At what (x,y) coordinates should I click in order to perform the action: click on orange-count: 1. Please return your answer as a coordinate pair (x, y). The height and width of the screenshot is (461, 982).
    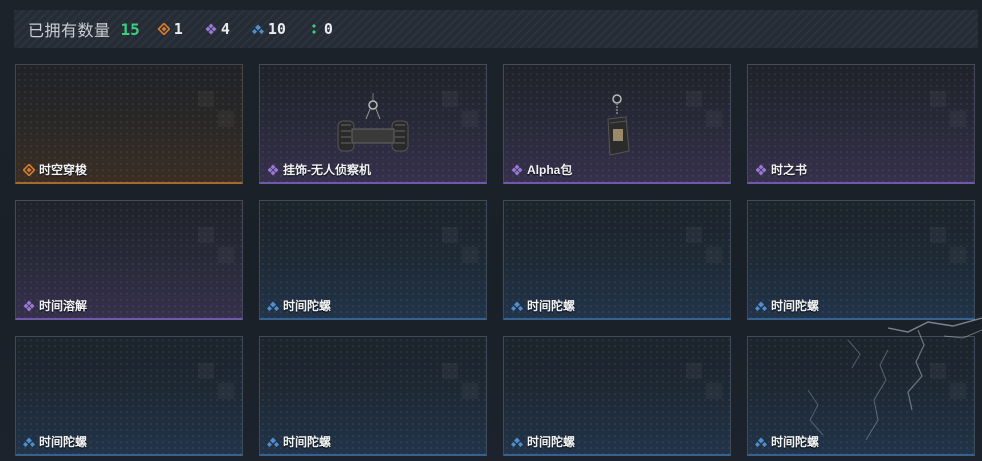
    Looking at the image, I should click on (178, 29).